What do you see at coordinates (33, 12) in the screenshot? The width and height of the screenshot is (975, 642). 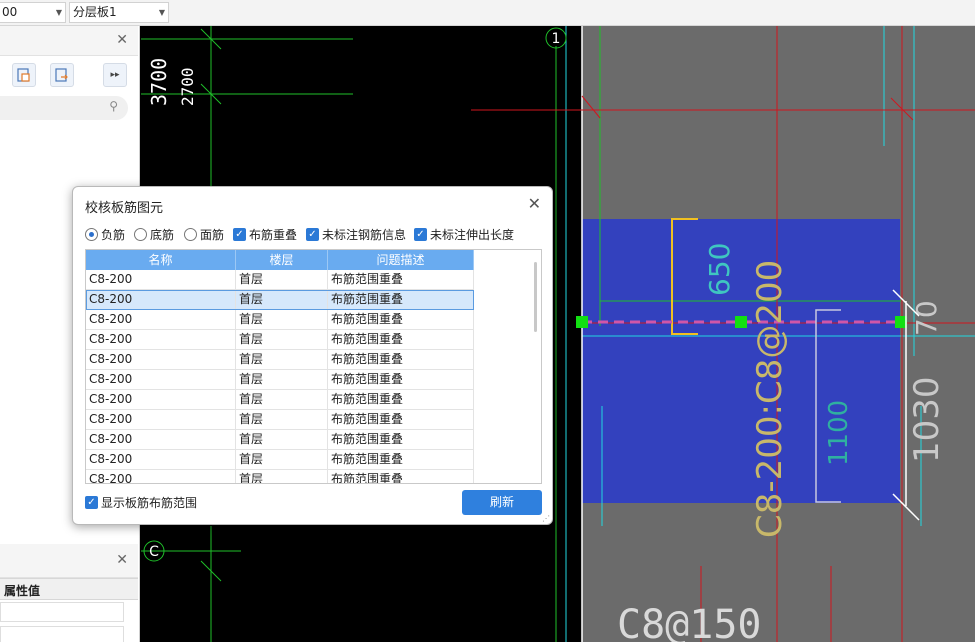 I see `floor-combo: 00 ▼` at bounding box center [33, 12].